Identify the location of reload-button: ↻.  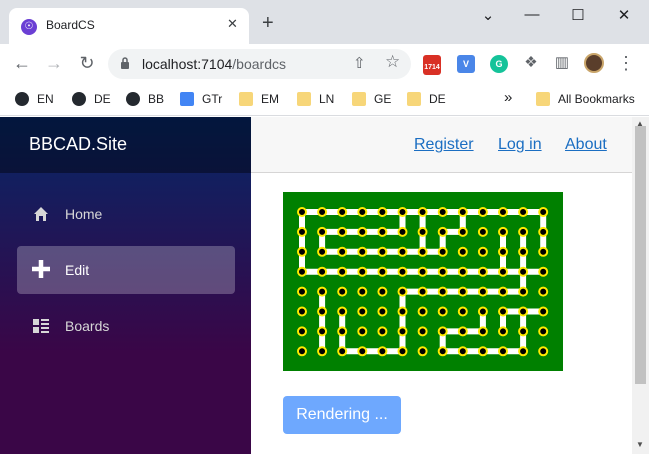
(87, 63).